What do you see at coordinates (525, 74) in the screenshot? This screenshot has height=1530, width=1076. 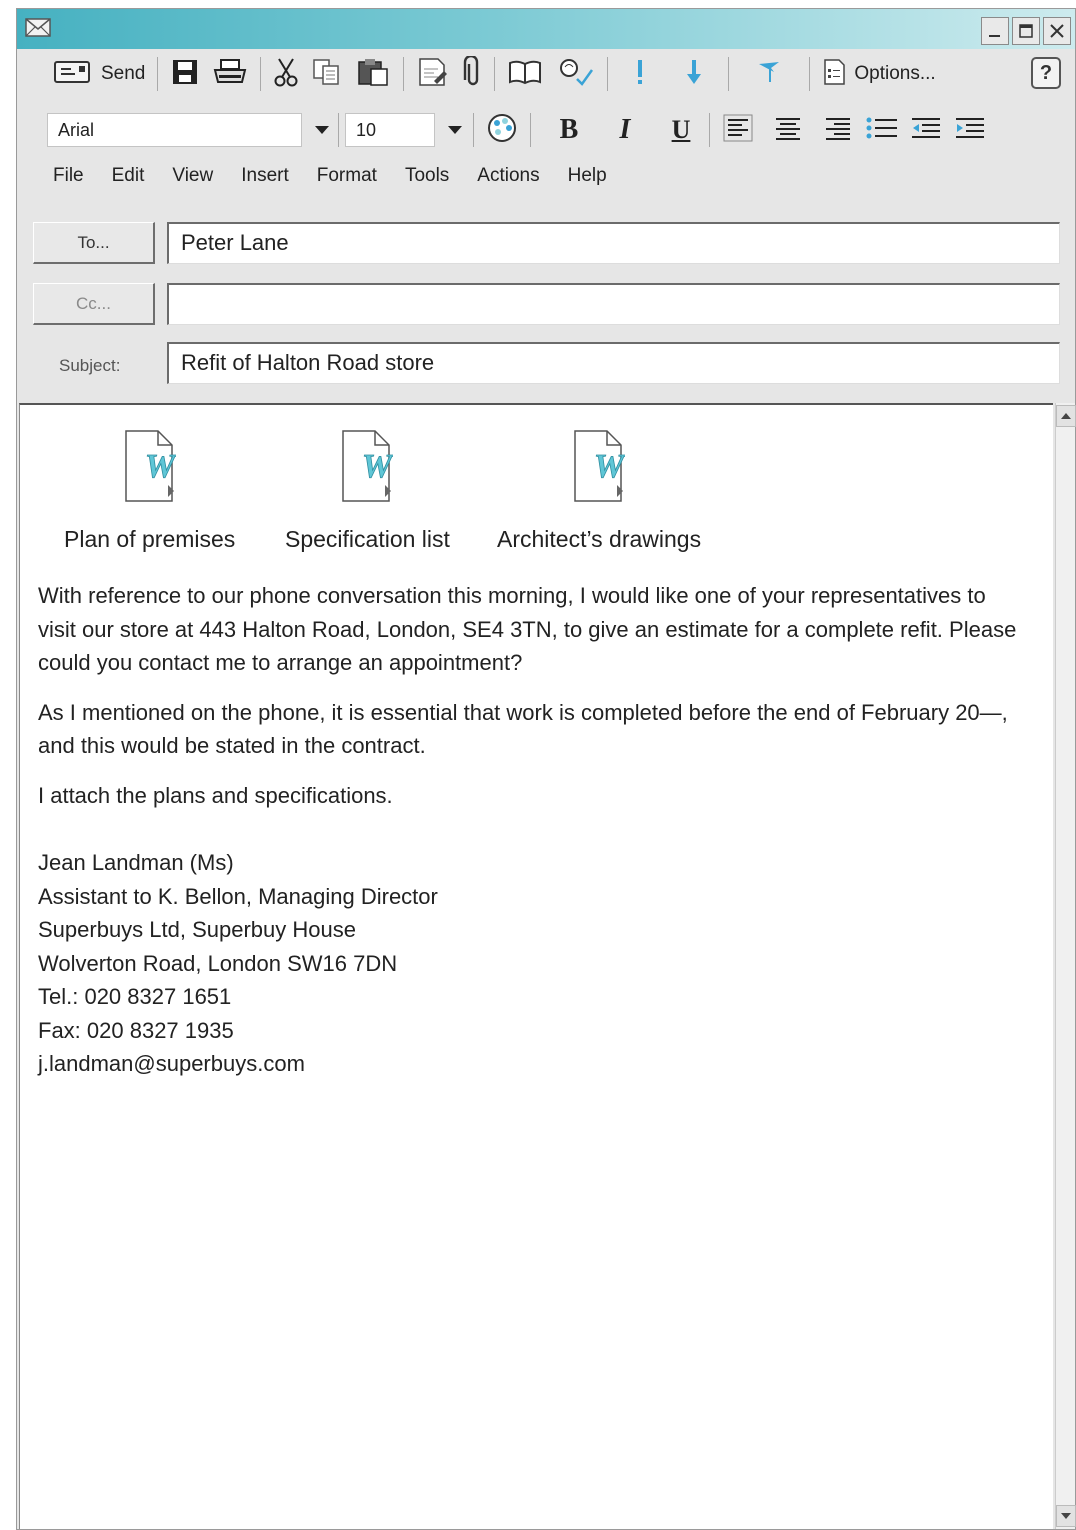 I see `address-book-button` at bounding box center [525, 74].